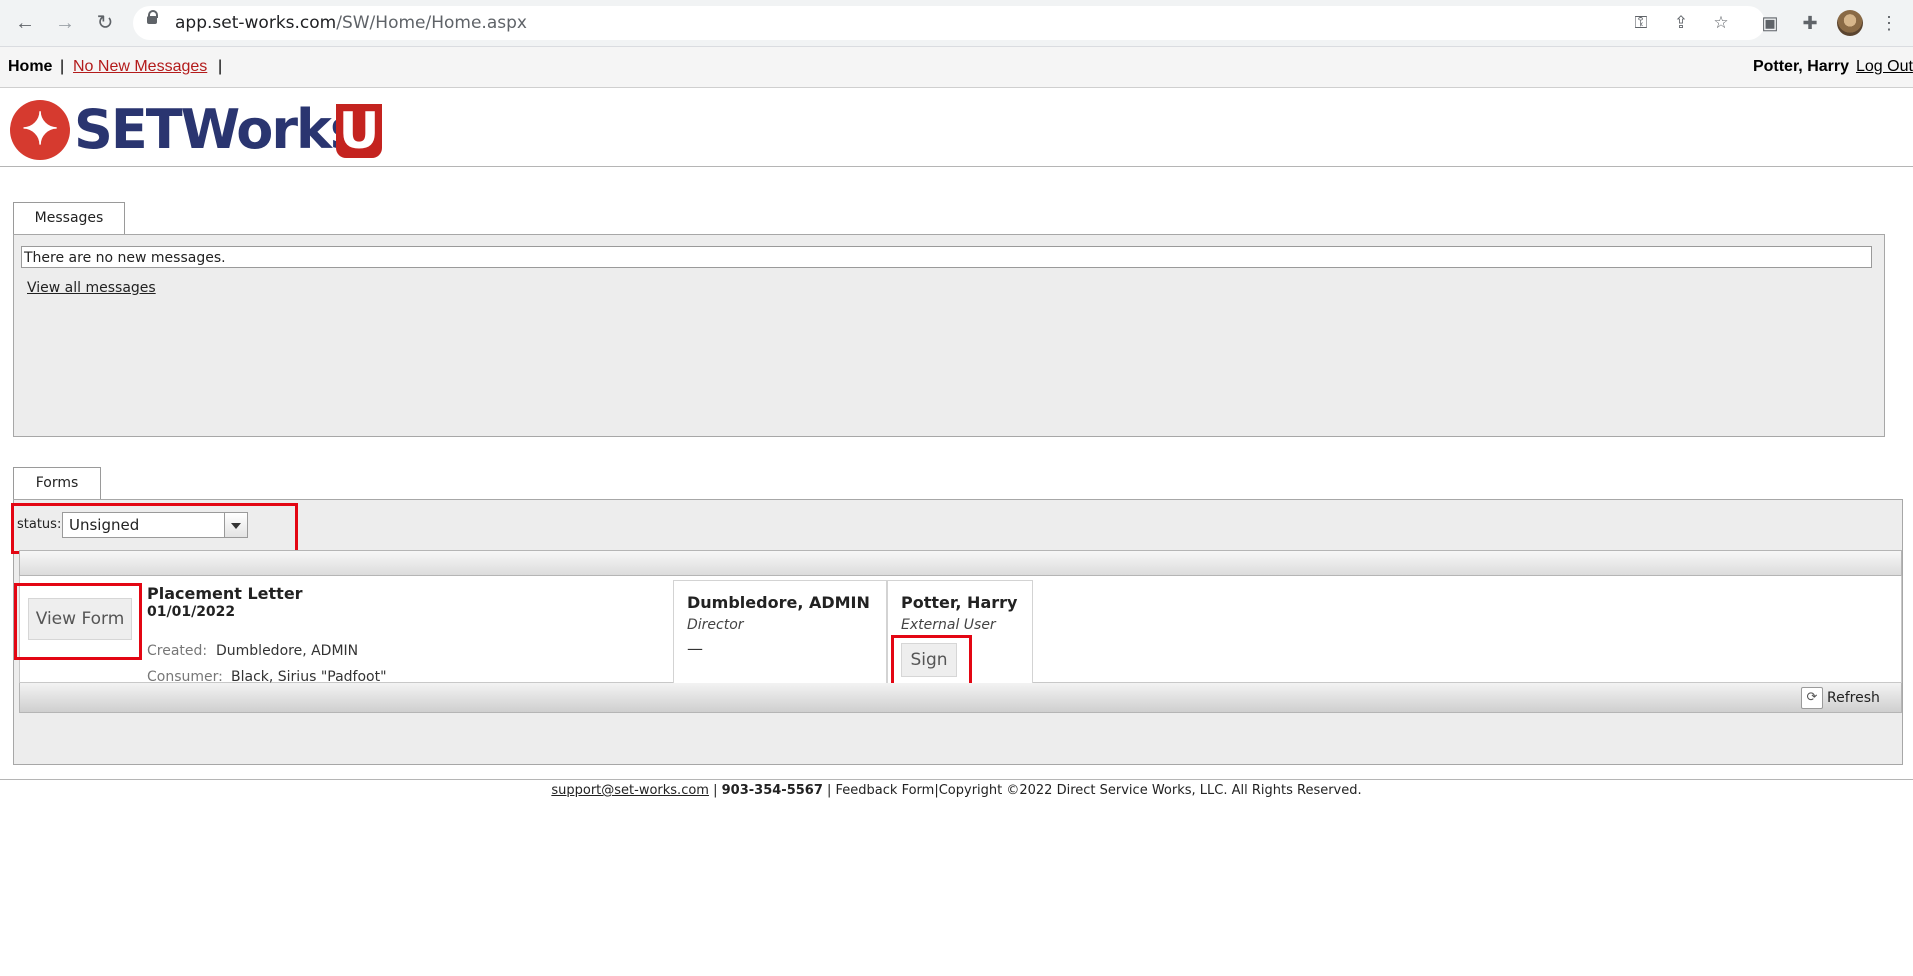 This screenshot has width=1913, height=976. Describe the element at coordinates (218, 129) in the screenshot. I see `logo-text: SETWorks` at that location.